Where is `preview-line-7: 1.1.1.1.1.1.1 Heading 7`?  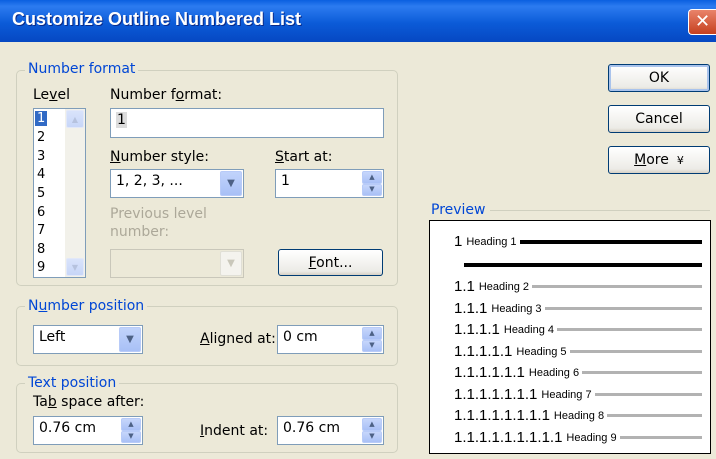 preview-line-7: 1.1.1.1.1.1.1 Heading 7 is located at coordinates (578, 394).